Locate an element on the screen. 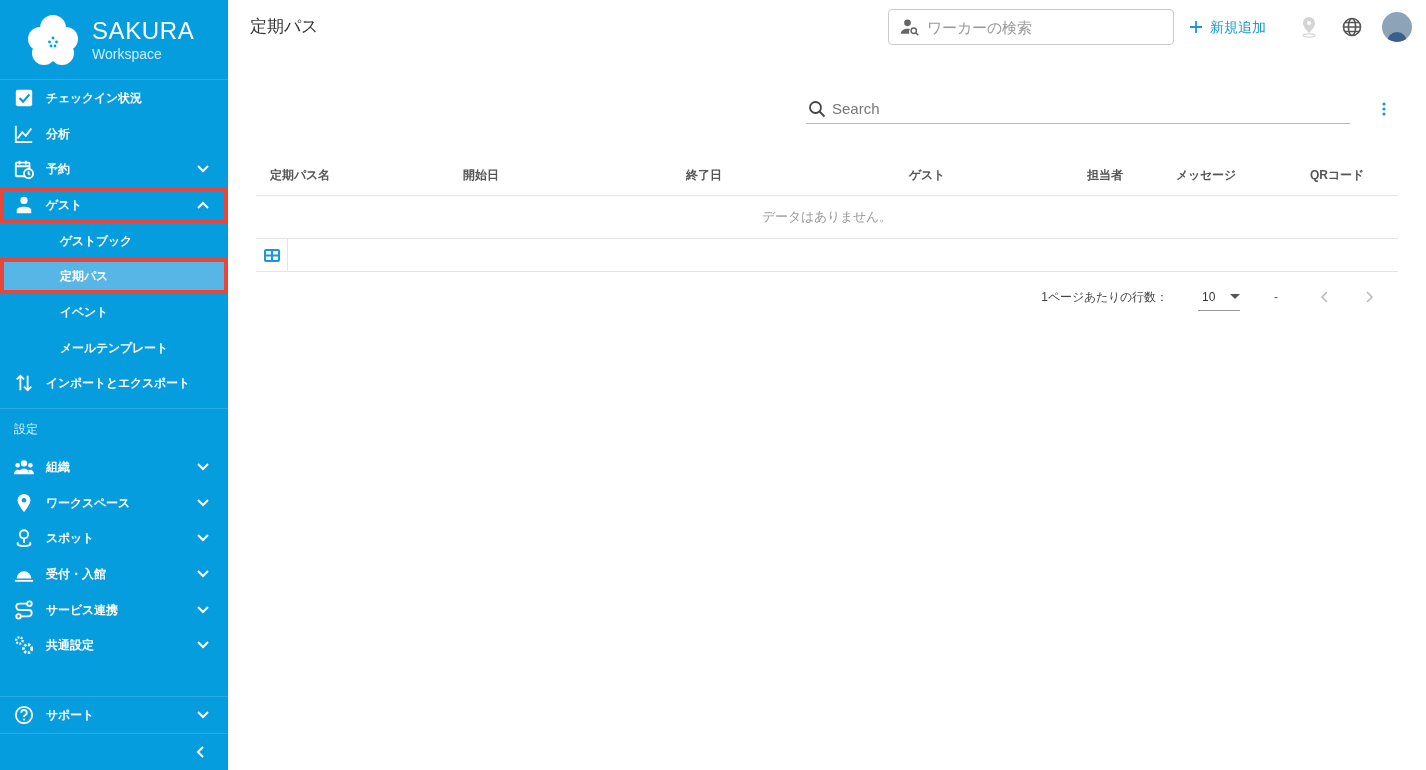 The width and height of the screenshot is (1426, 770). calendar-clock-icon is located at coordinates (24, 169).